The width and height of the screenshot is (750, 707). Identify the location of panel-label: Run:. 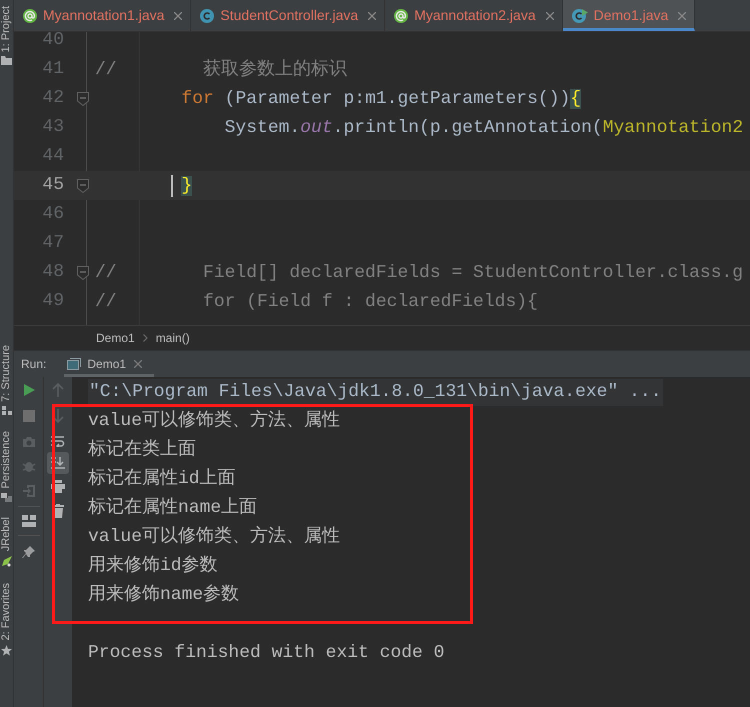
(34, 364).